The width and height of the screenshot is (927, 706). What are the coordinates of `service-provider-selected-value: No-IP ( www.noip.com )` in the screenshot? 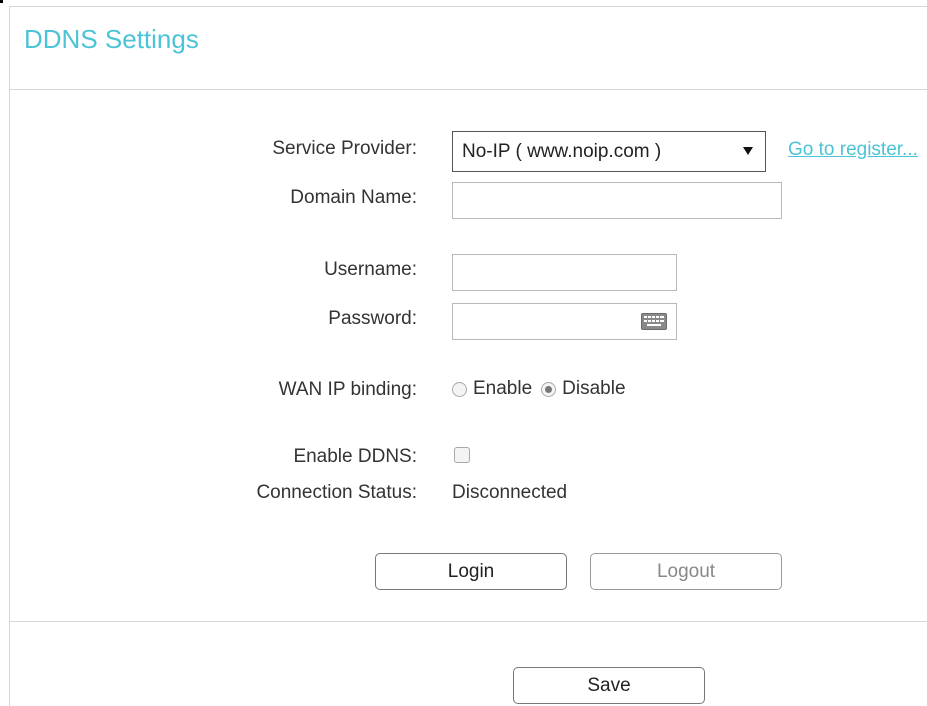 It's located at (562, 151).